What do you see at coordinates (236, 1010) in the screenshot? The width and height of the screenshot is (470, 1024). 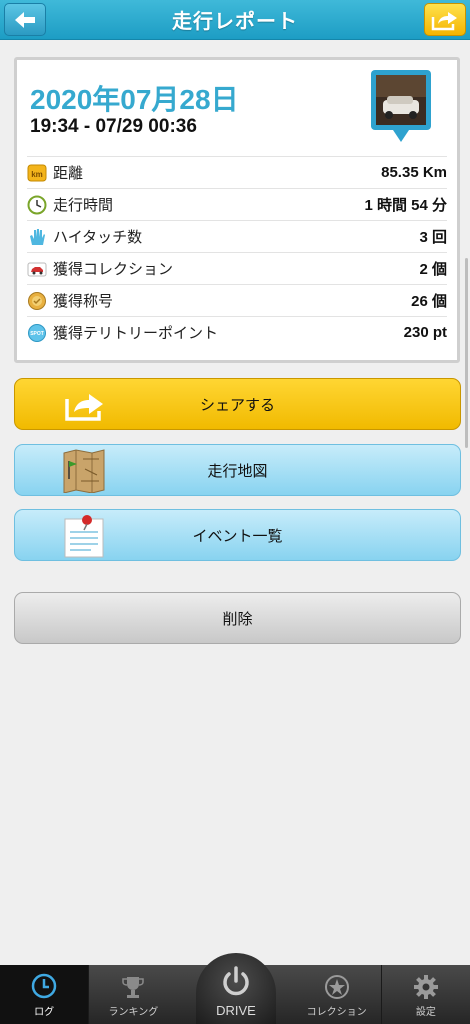 I see `drive-label: DRIVE` at bounding box center [236, 1010].